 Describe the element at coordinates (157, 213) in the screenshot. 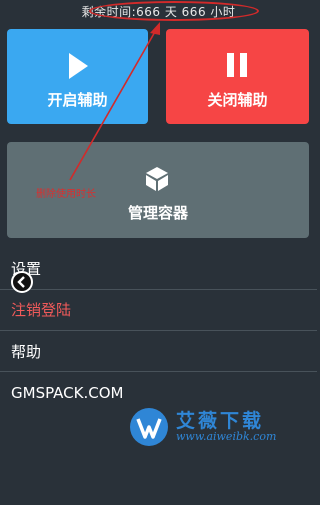

I see `manage-container-label: 管理容器` at that location.